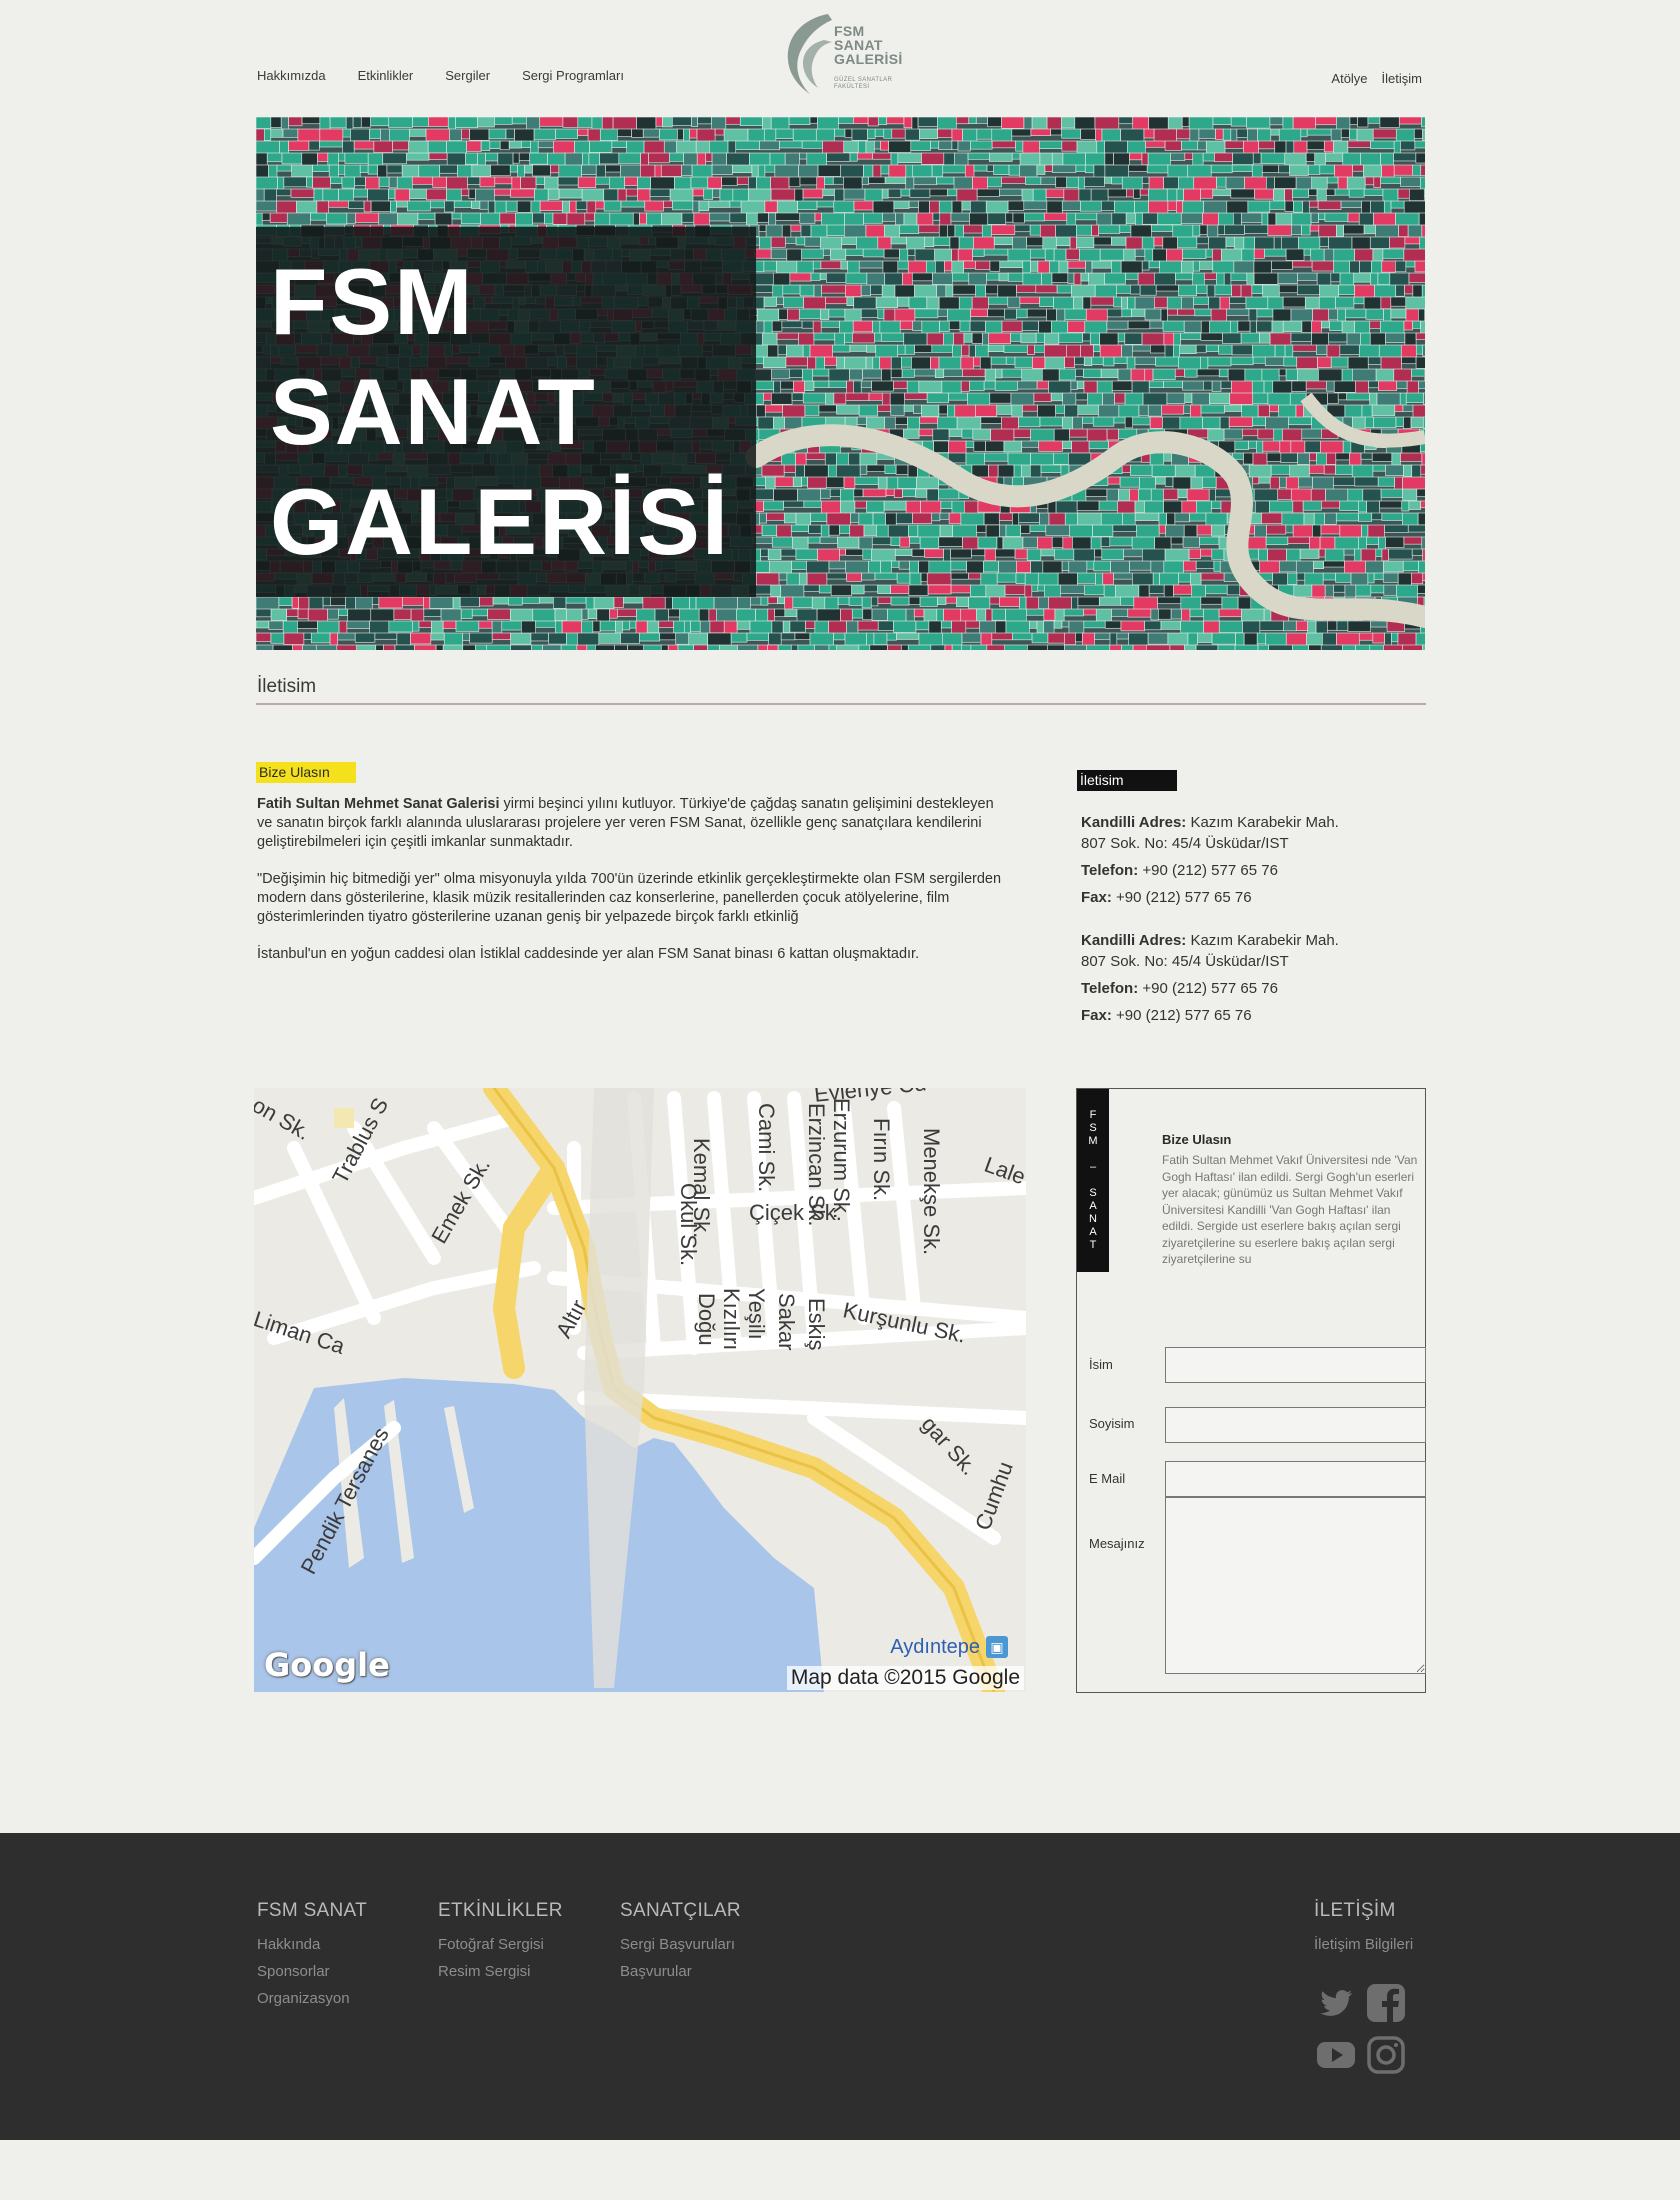 The image size is (1680, 2200). What do you see at coordinates (863, 83) in the screenshot?
I see `logo-subtitle: GÜZEL SANATLAR FAKÜLTESİ` at bounding box center [863, 83].